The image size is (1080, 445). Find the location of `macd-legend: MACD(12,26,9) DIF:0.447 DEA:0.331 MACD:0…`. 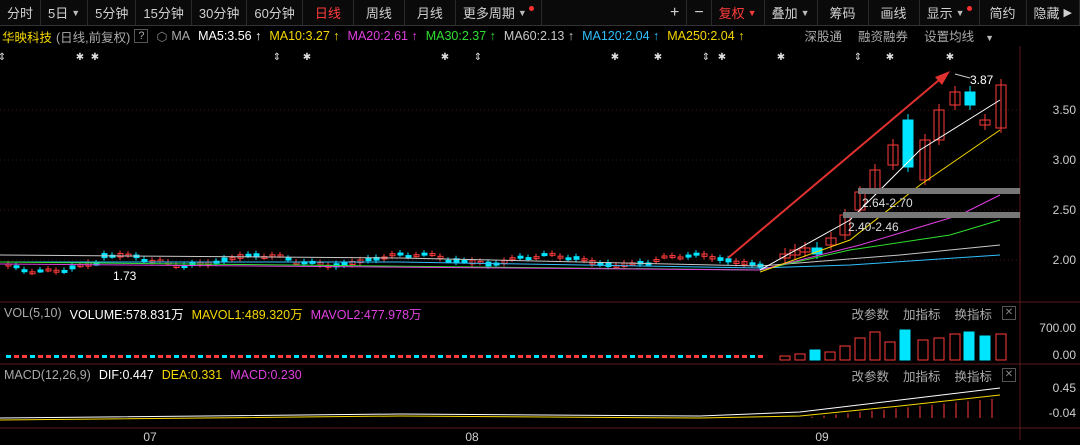

macd-legend: MACD(12,26,9) DIF:0.447 DEA:0.331 MACD:0… is located at coordinates (540, 375).